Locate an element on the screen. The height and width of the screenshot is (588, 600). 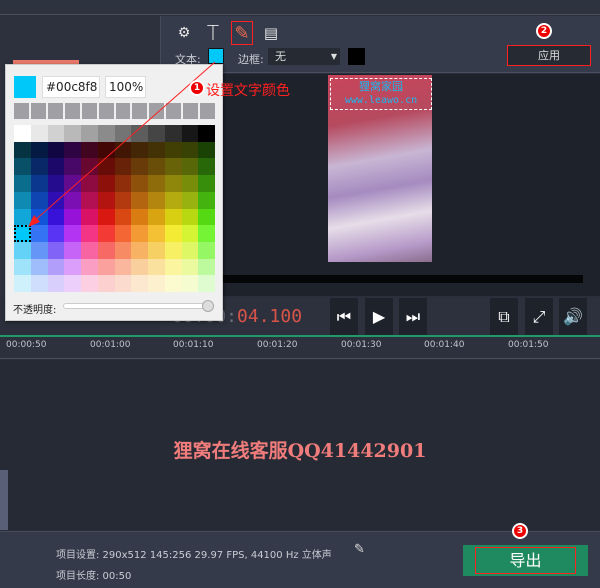
step-1-badge: 1 is located at coordinates (197, 88).